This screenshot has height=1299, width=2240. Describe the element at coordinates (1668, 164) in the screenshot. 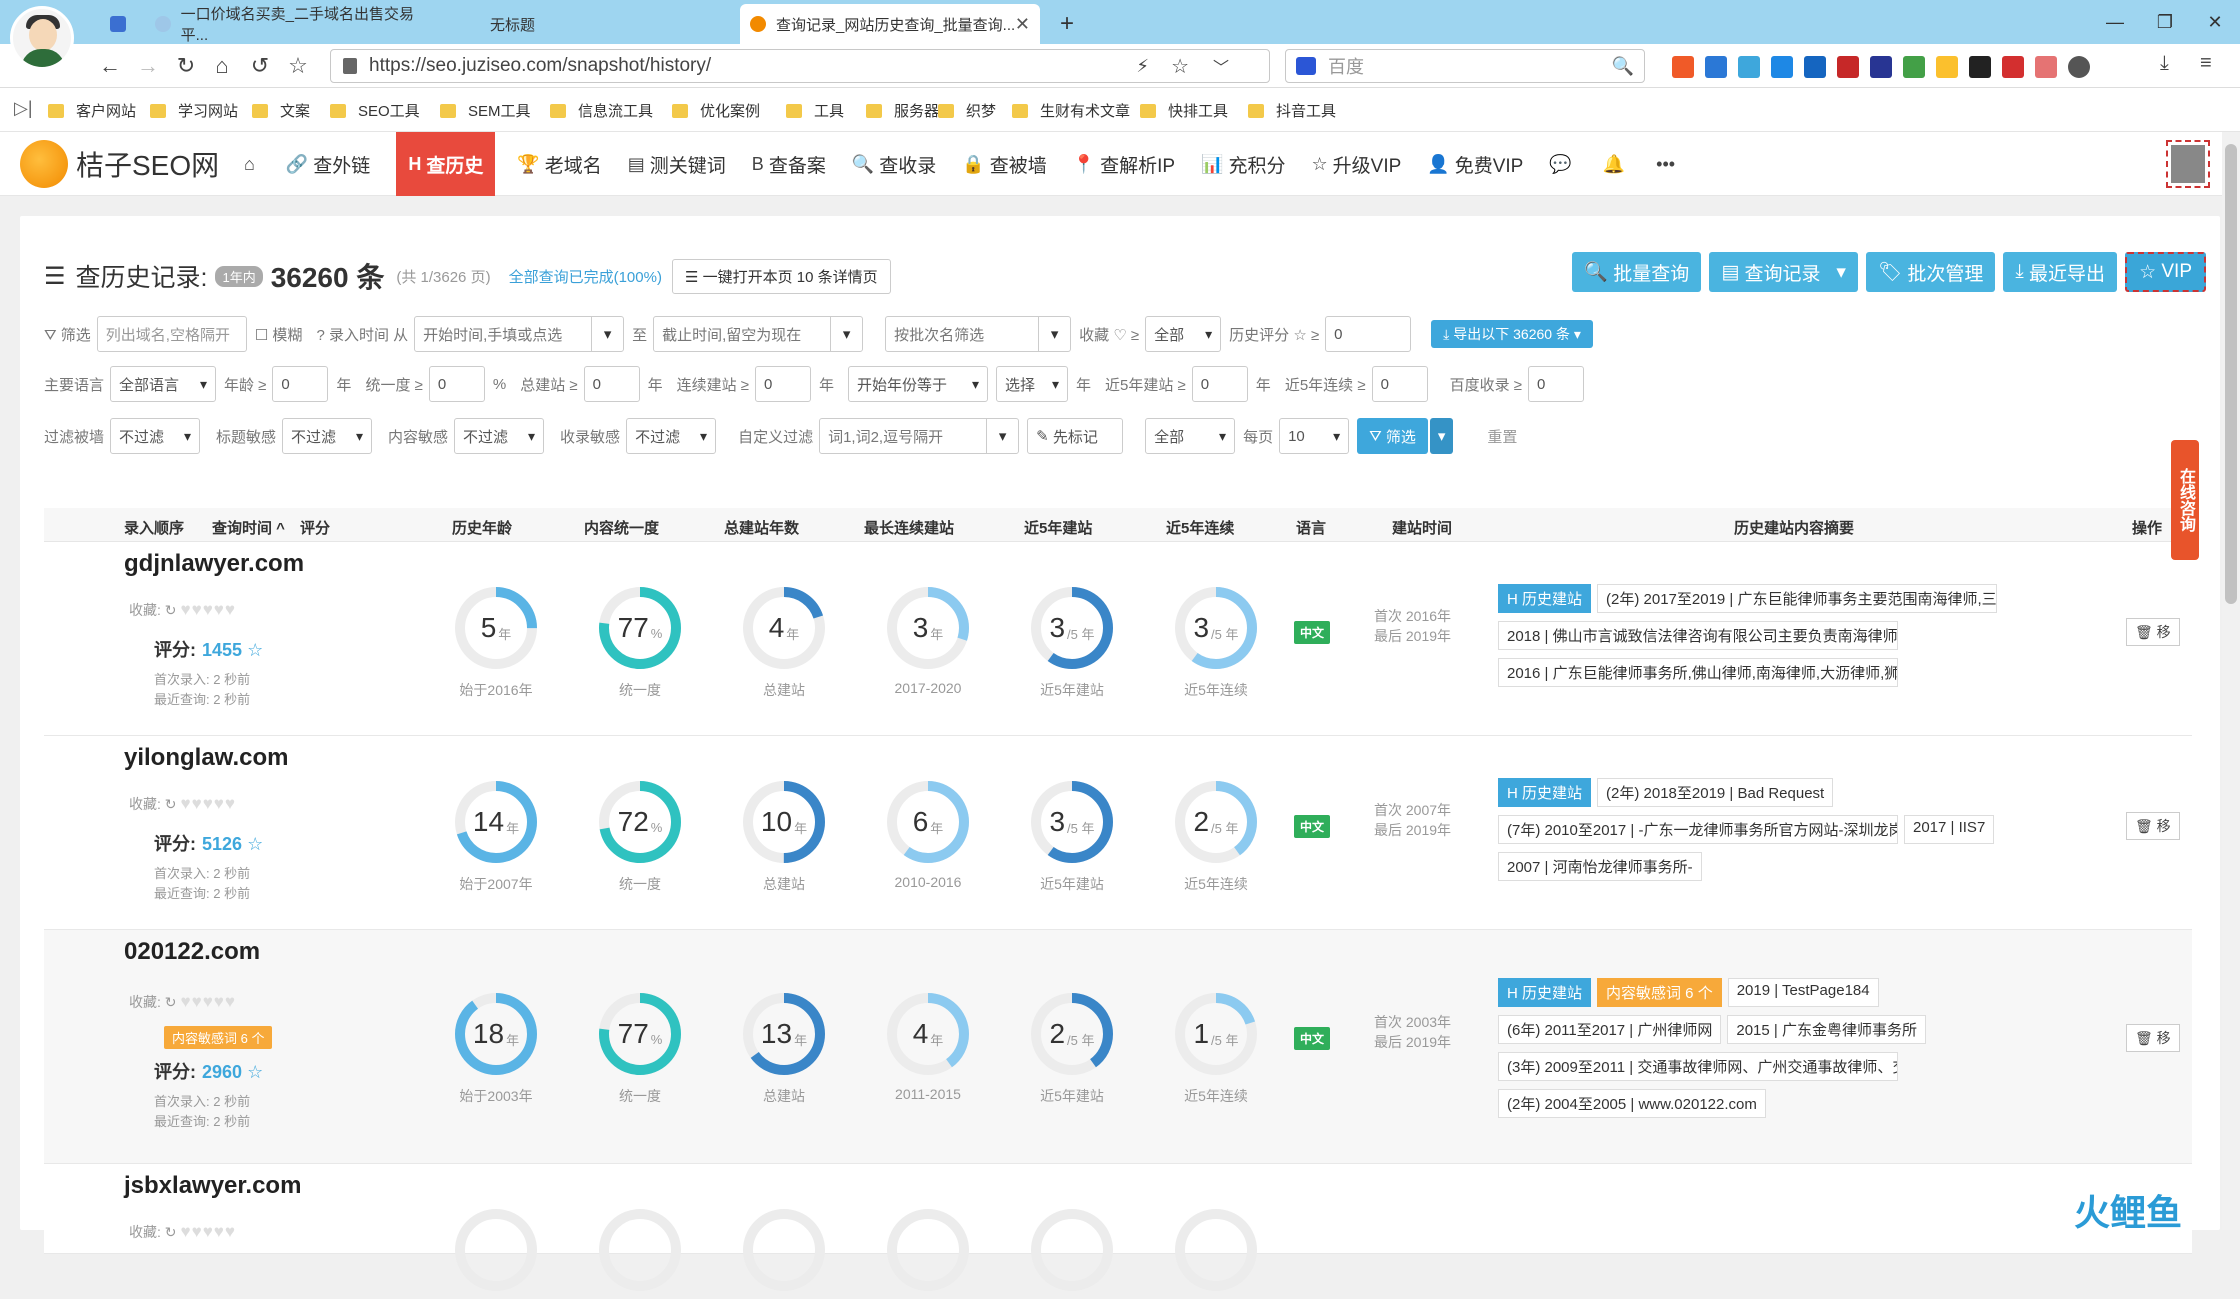

I see `nav-item-14: •••` at that location.